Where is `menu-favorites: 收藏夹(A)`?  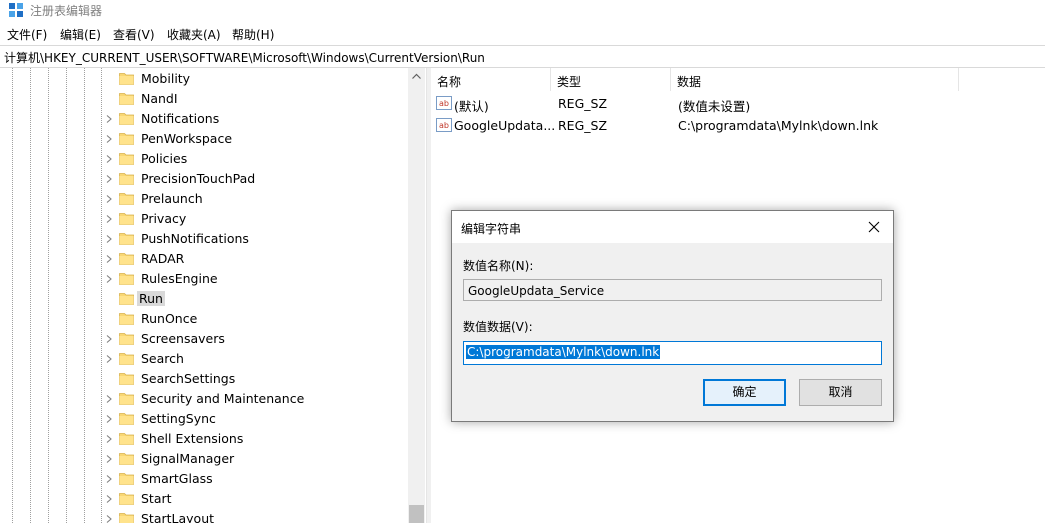 menu-favorites: 收藏夹(A) is located at coordinates (194, 34).